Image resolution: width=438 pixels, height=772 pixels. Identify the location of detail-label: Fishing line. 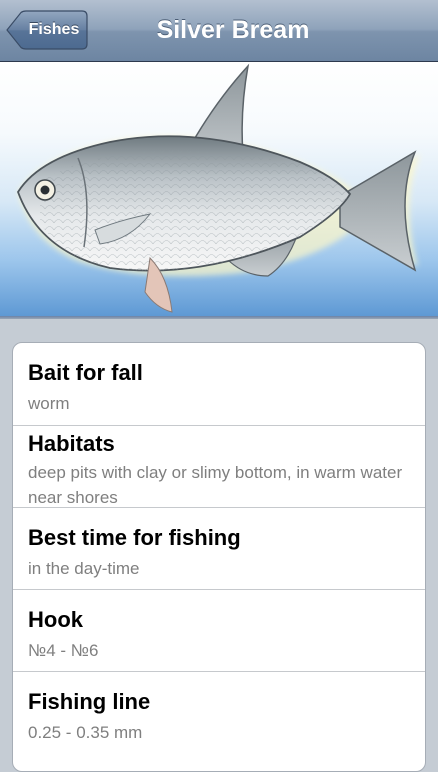
(89, 701).